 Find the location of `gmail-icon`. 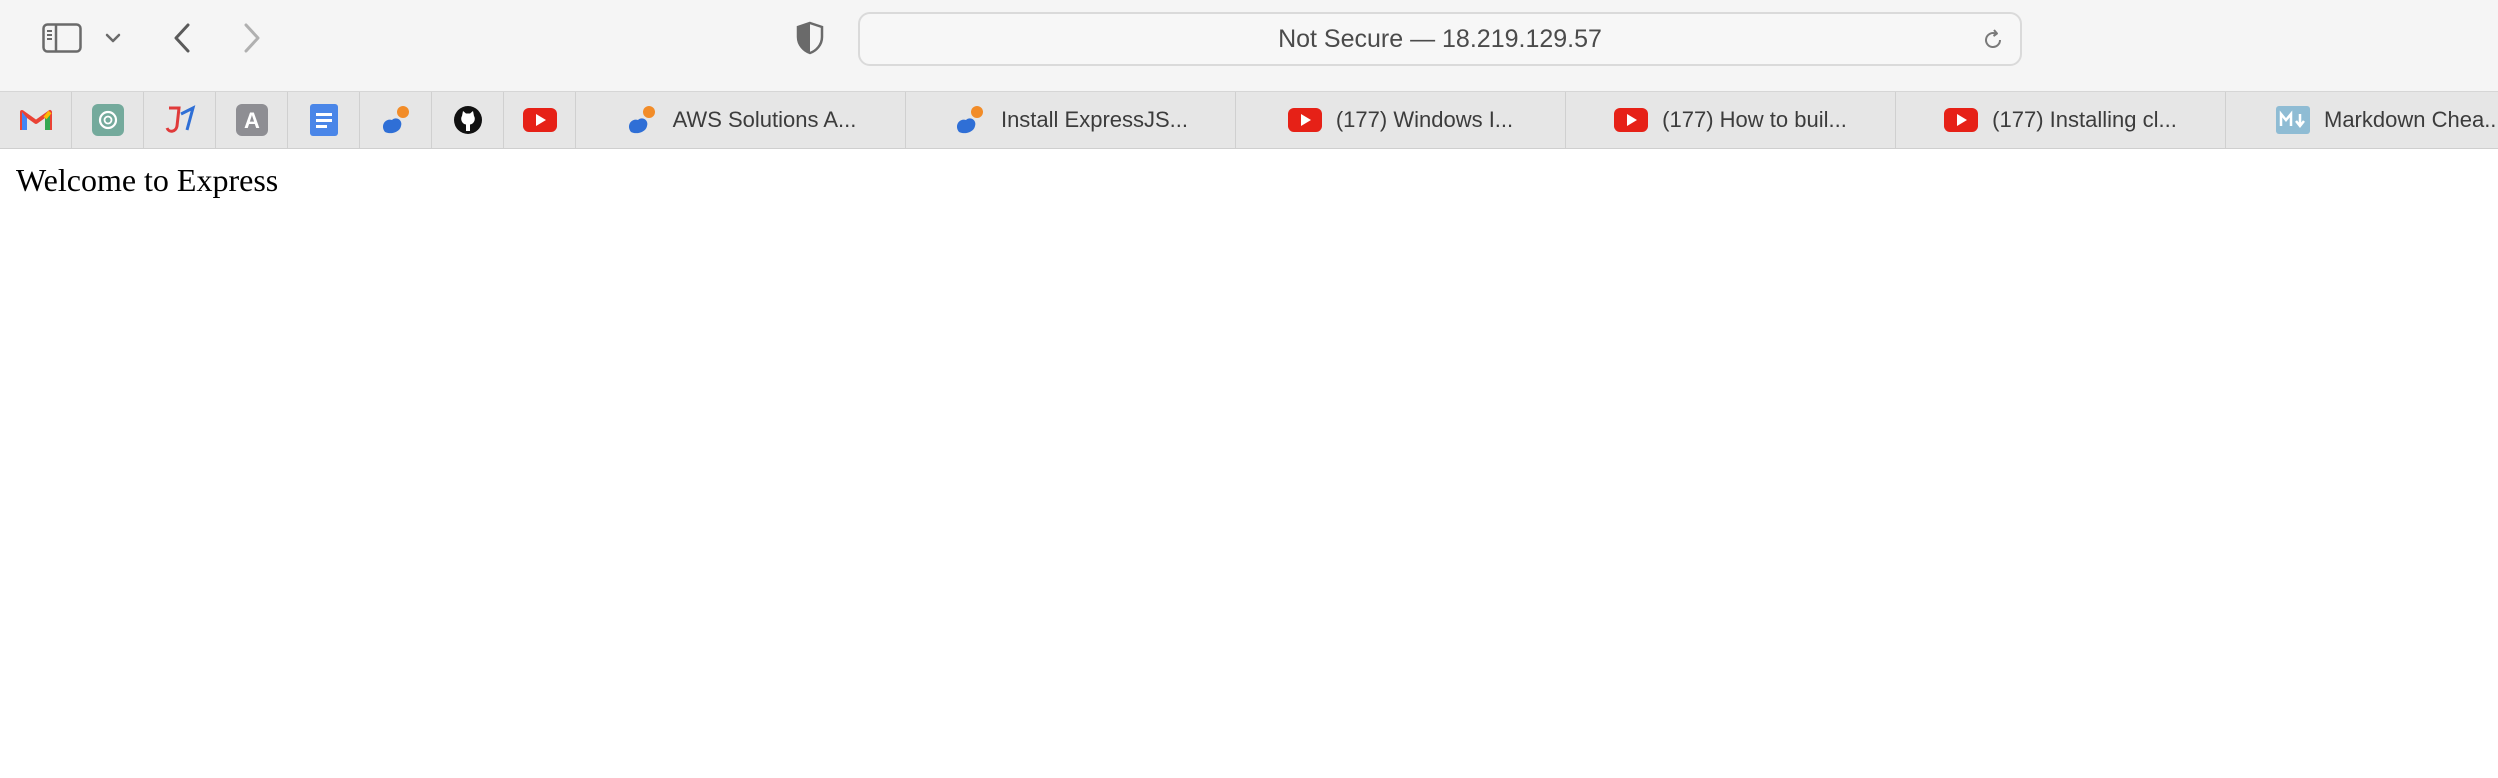

gmail-icon is located at coordinates (35, 120).